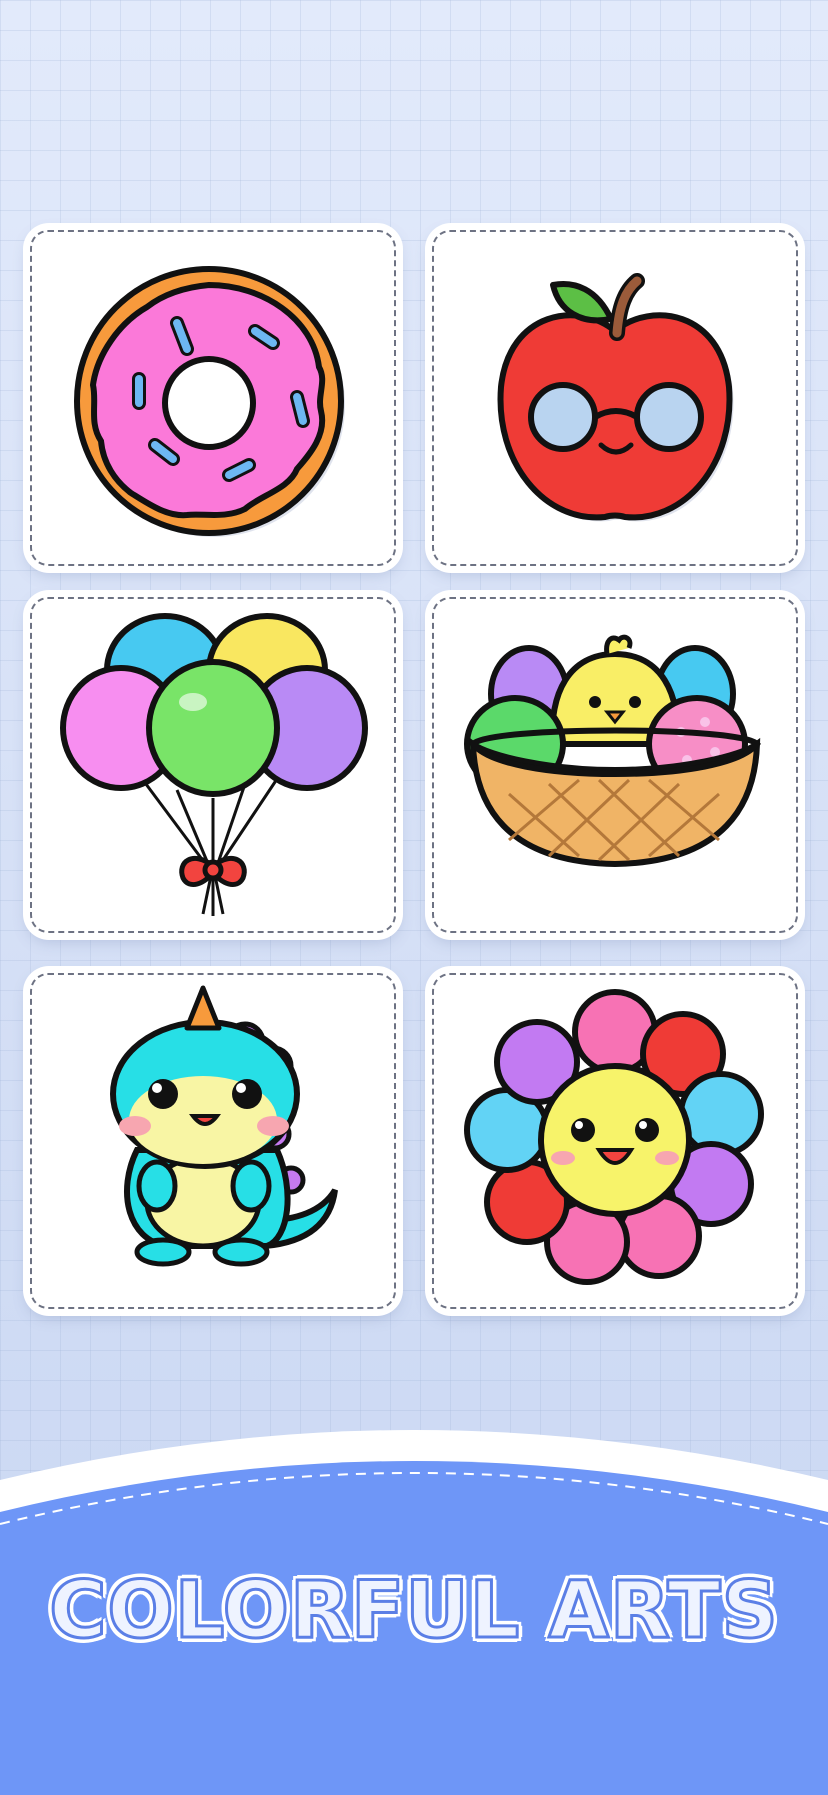 The image size is (828, 1795). What do you see at coordinates (612, 751) in the screenshot?
I see `chick-basket-icon` at bounding box center [612, 751].